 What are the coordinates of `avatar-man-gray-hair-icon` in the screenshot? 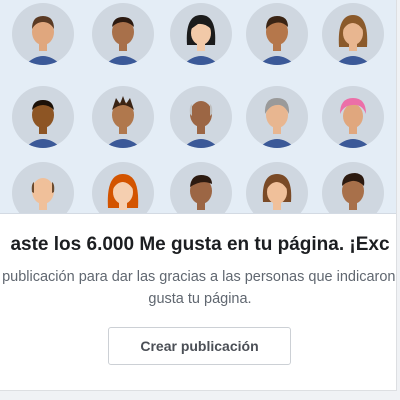 It's located at (277, 117).